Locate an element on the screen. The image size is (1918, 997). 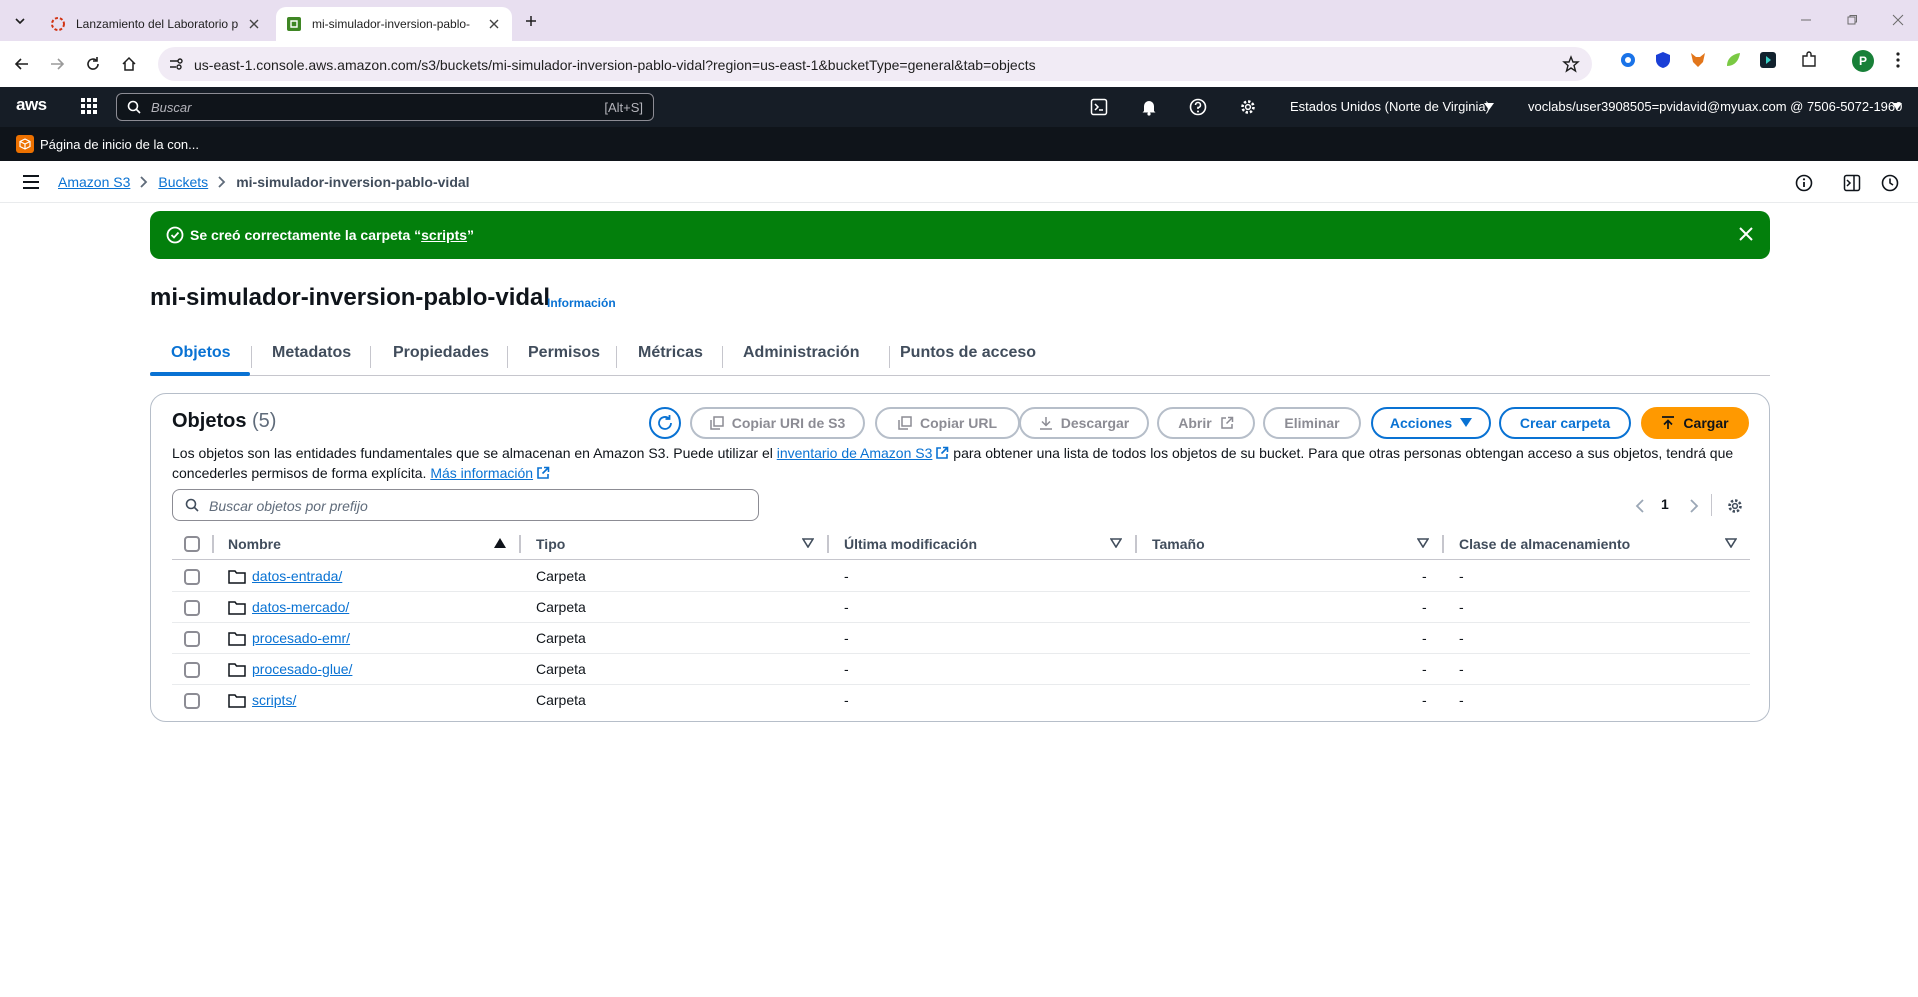
forward-button is located at coordinates (57, 64).